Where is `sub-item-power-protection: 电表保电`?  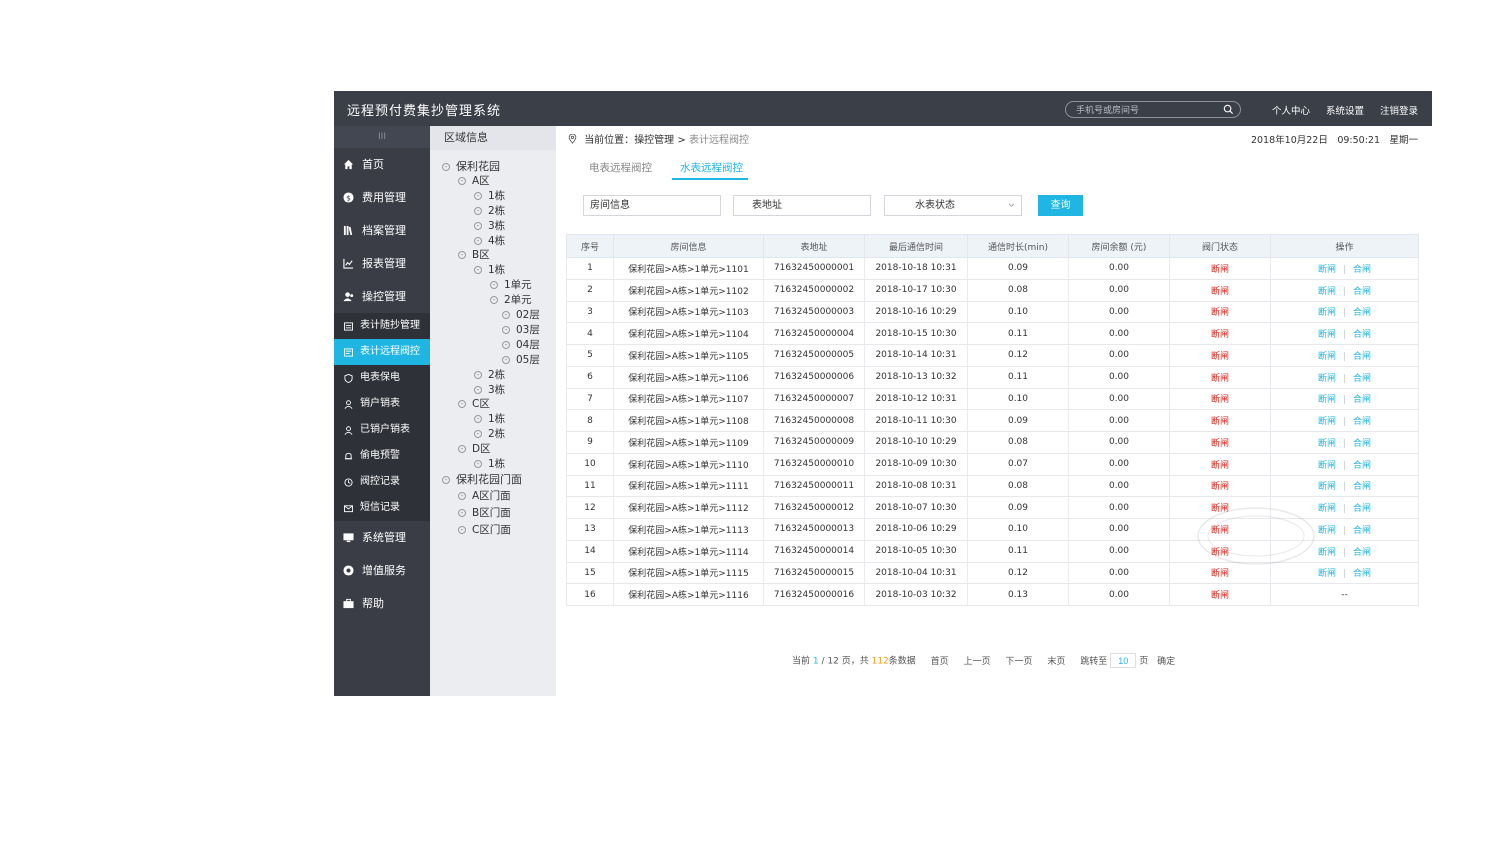 sub-item-power-protection: 电表保电 is located at coordinates (382, 378).